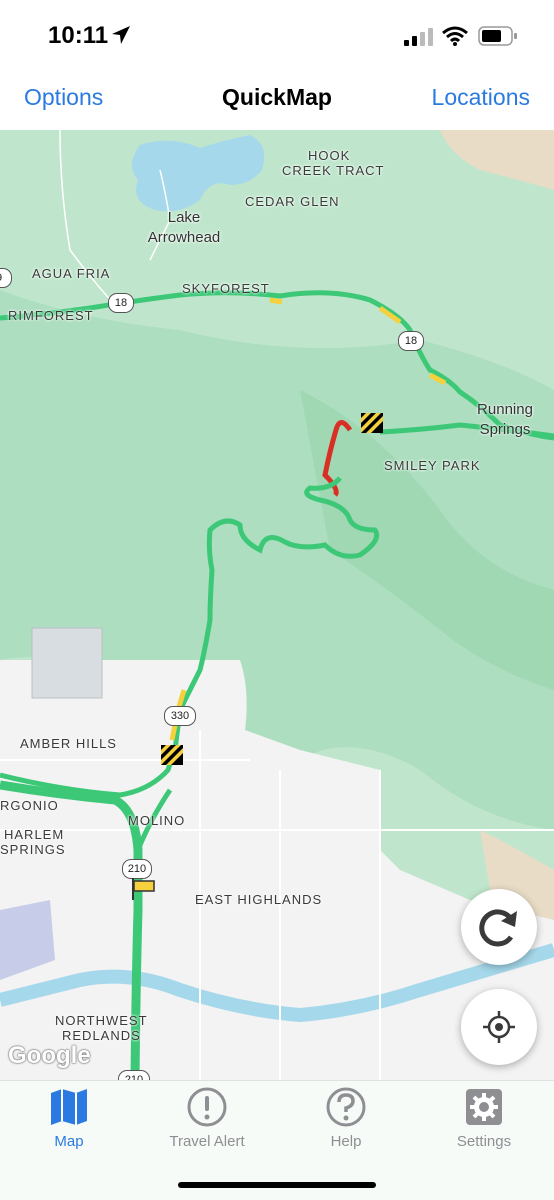 The width and height of the screenshot is (554, 1200). I want to click on tab-settings: Settings, so click(484, 1121).